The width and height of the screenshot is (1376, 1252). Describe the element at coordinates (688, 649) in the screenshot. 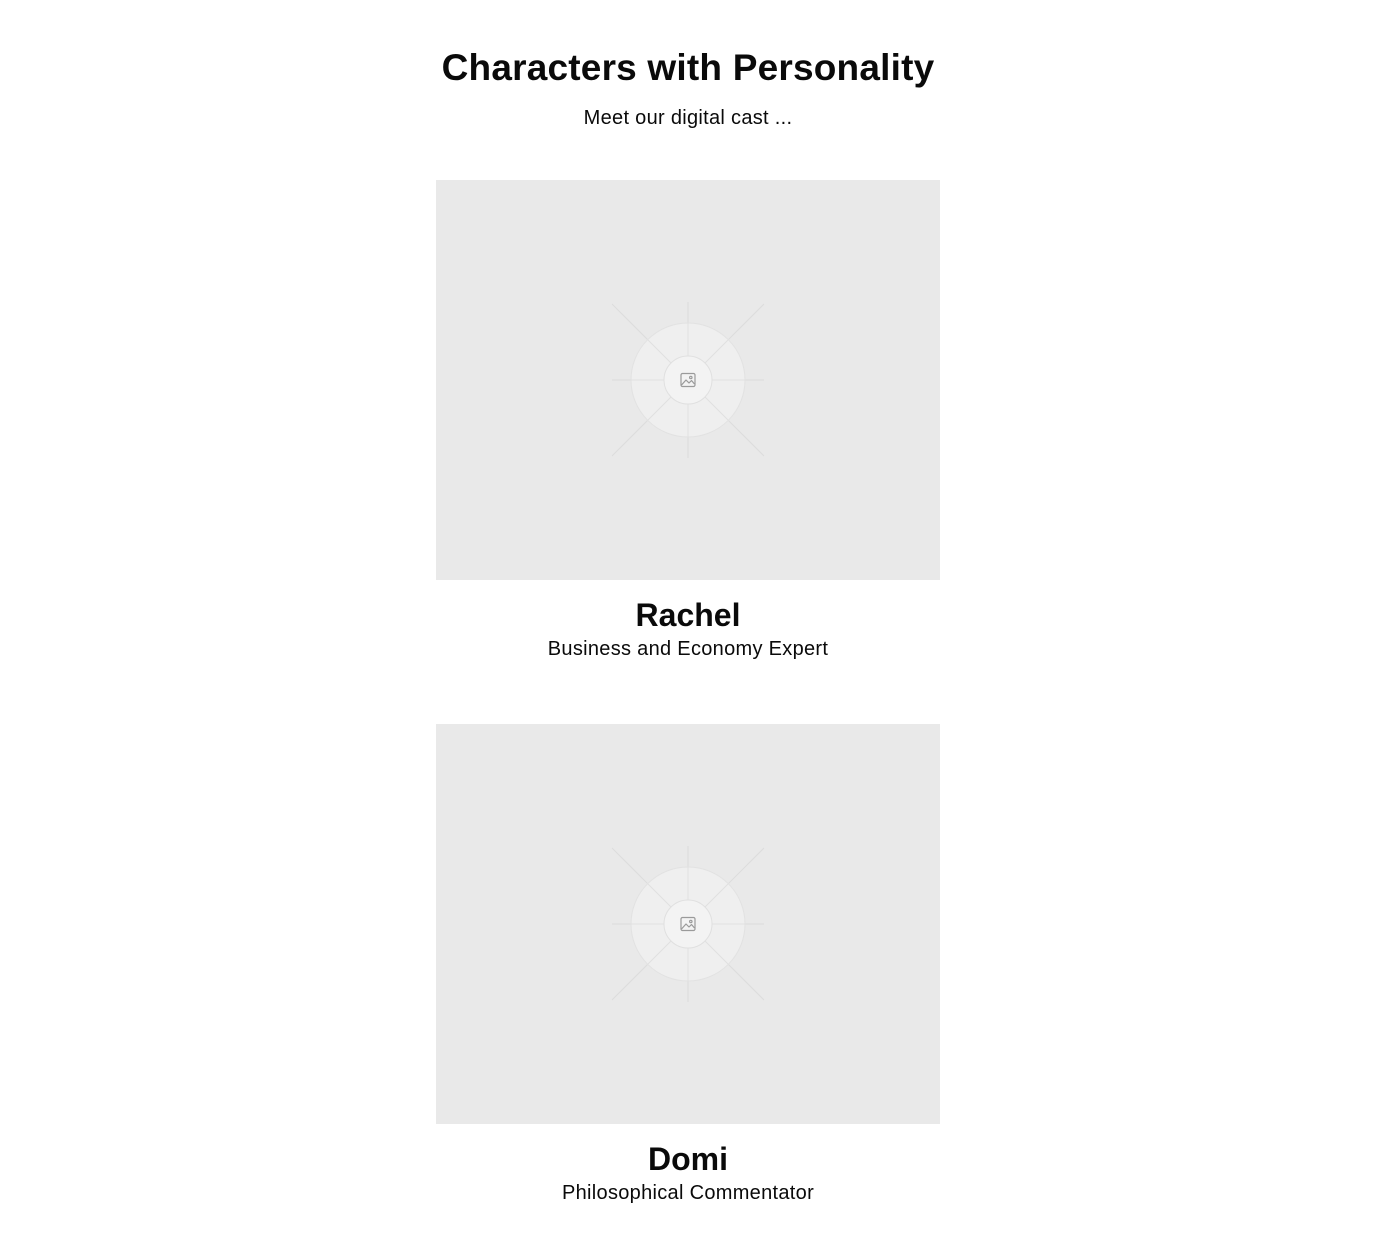

I see `character-role: Business and Economy Expert` at that location.